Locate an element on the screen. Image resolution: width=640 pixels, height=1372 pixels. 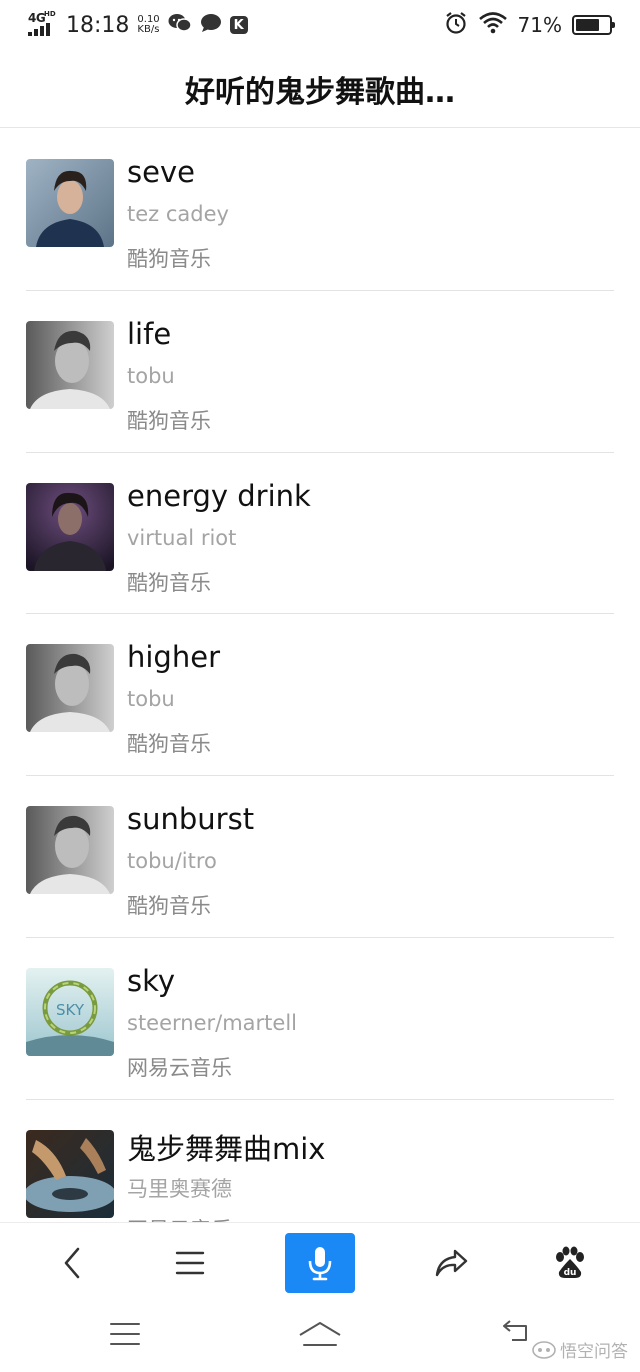
baidu-paw-icon: du is located at coordinates (570, 1263).